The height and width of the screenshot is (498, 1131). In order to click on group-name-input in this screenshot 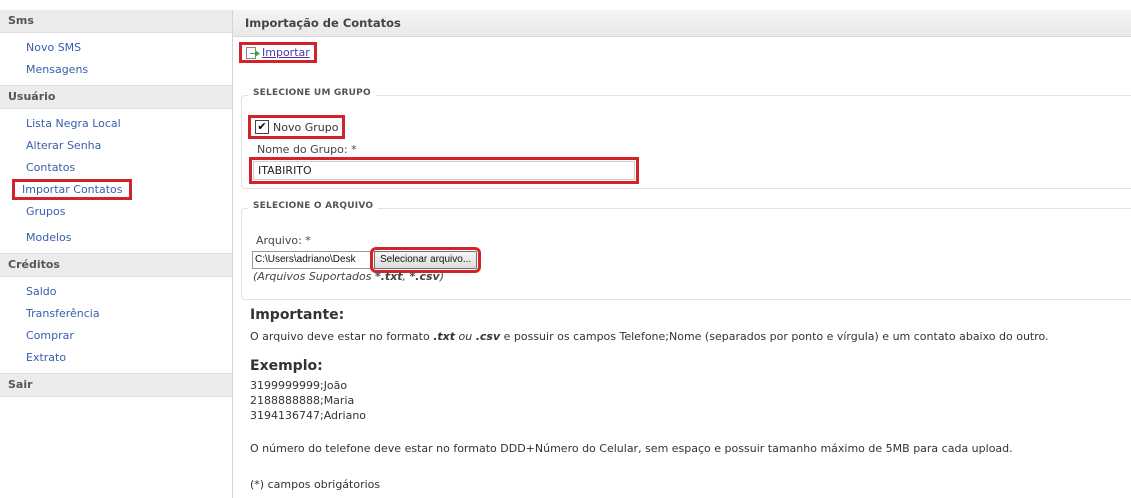, I will do `click(444, 170)`.